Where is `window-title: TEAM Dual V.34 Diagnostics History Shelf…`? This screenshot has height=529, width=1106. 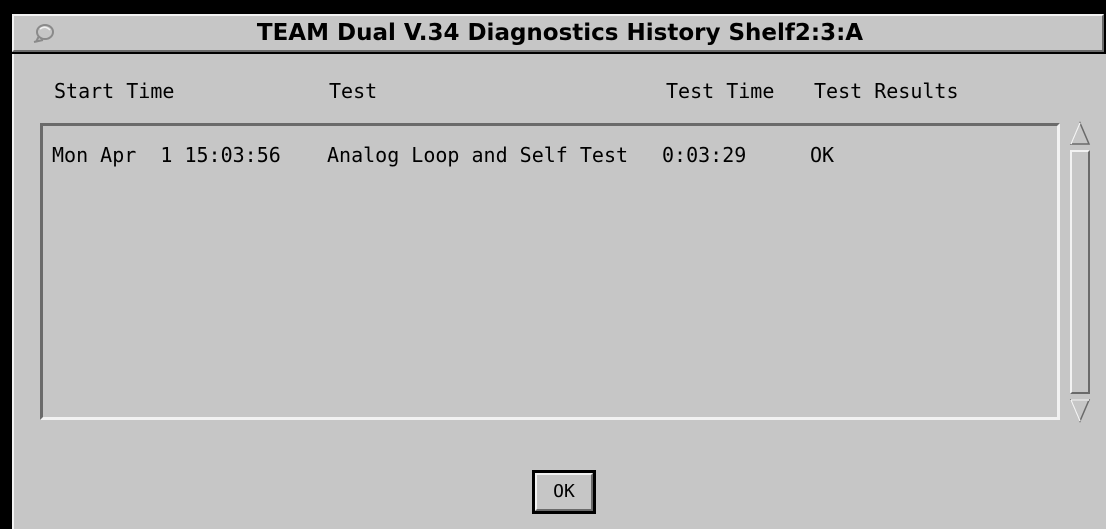
window-title: TEAM Dual V.34 Diagnostics History Shelf… is located at coordinates (560, 33).